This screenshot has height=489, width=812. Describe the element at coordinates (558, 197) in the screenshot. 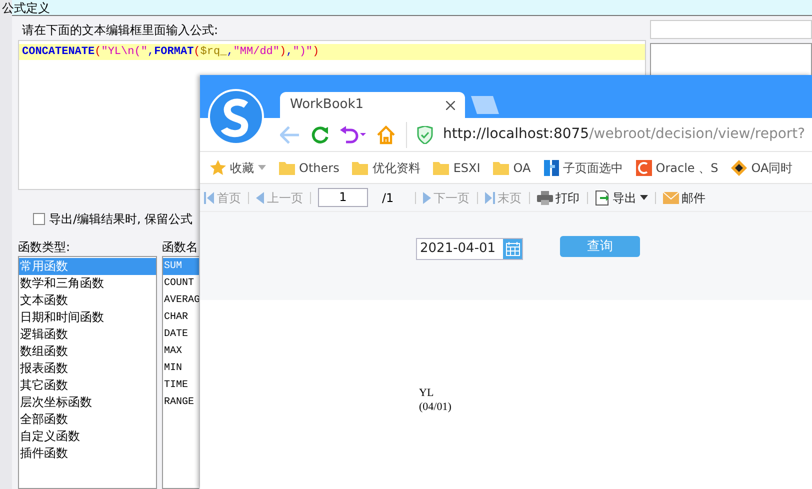

I see `toolbar-button: 打印` at that location.